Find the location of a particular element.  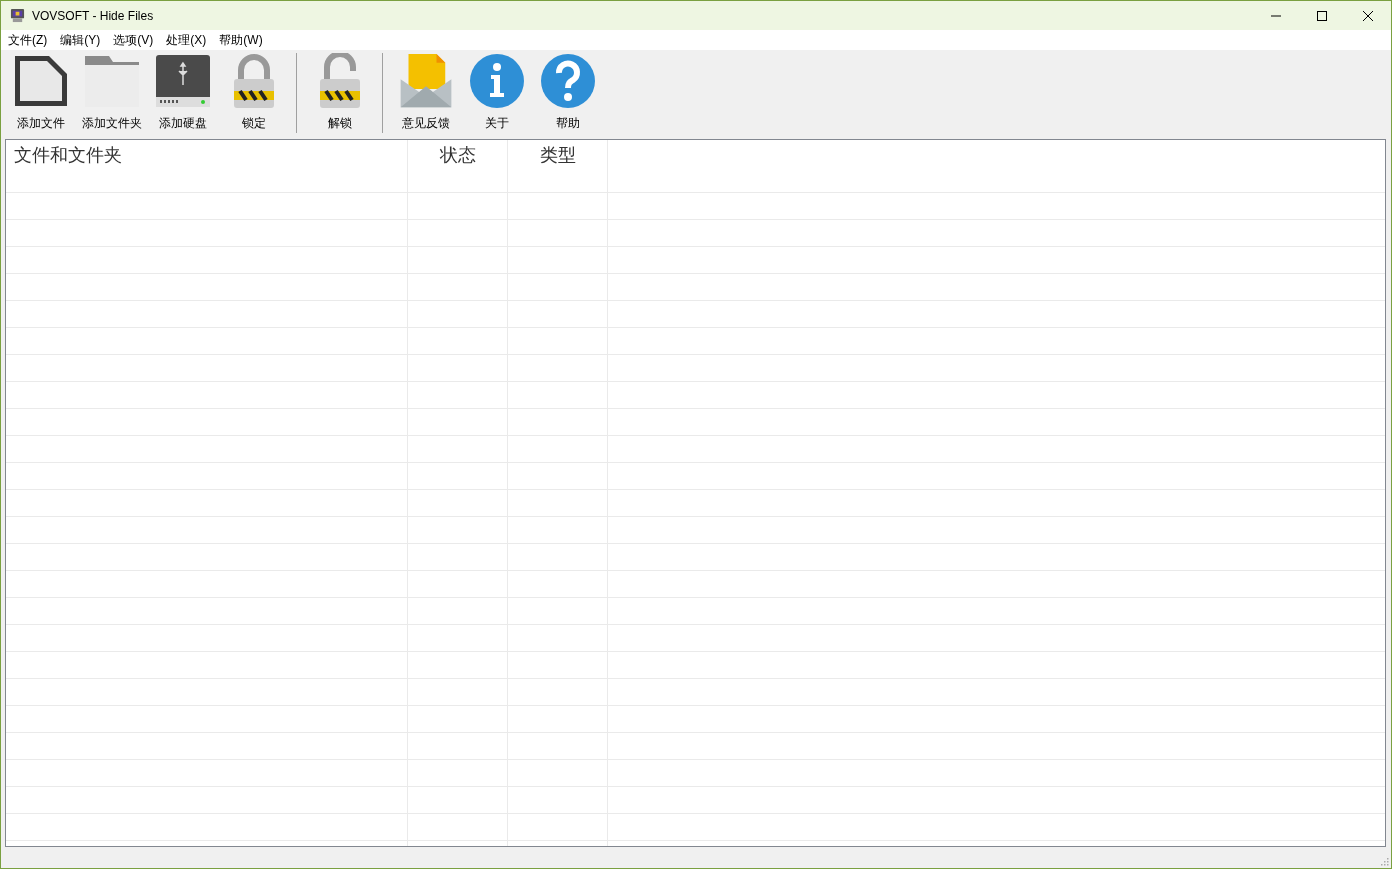

question-mark-icon is located at coordinates (567, 81).